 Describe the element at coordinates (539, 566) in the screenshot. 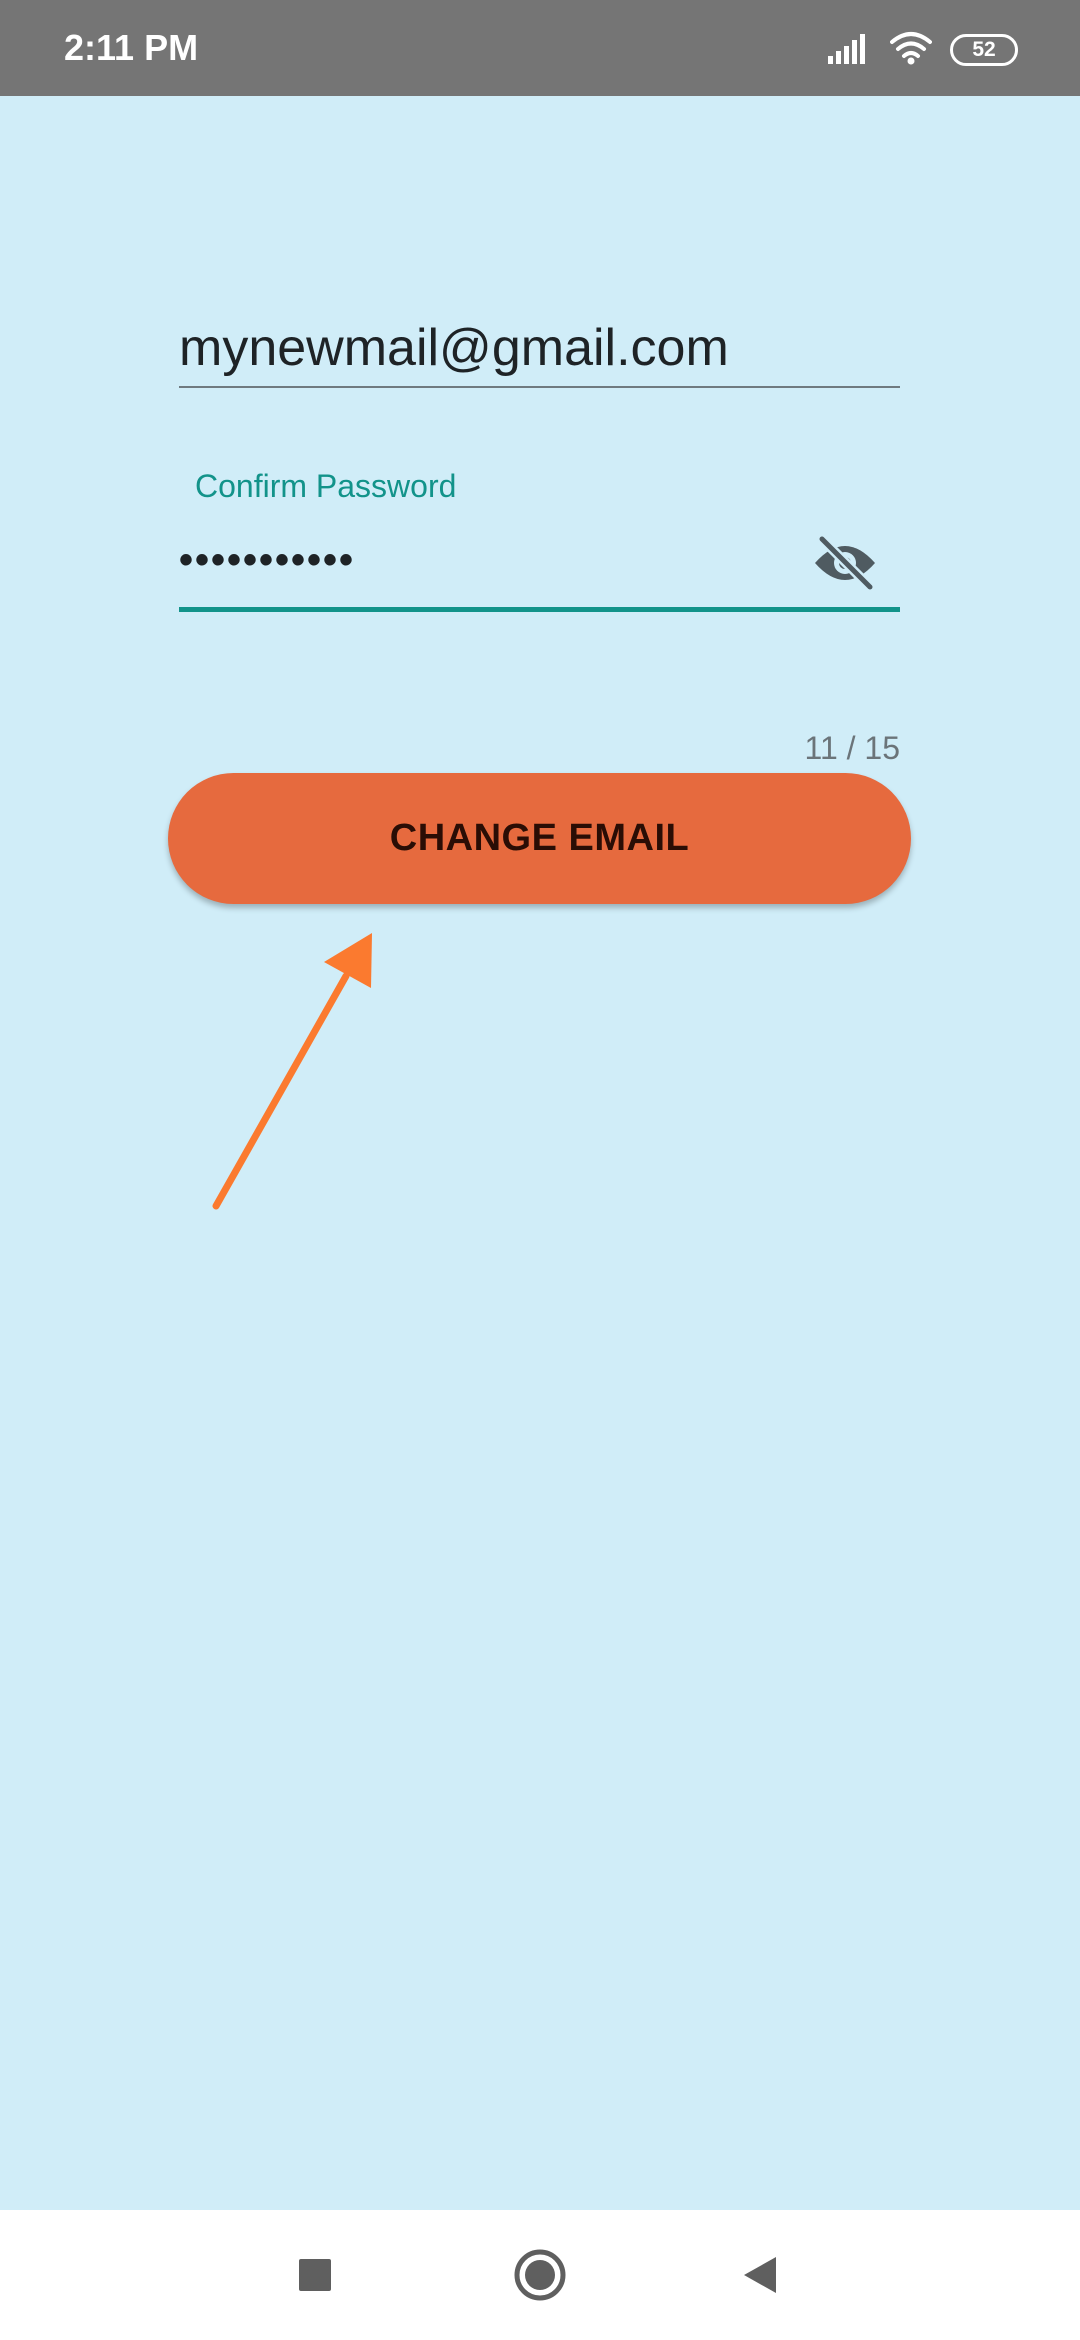

I see `confirm-password-field: •••••••••••` at that location.